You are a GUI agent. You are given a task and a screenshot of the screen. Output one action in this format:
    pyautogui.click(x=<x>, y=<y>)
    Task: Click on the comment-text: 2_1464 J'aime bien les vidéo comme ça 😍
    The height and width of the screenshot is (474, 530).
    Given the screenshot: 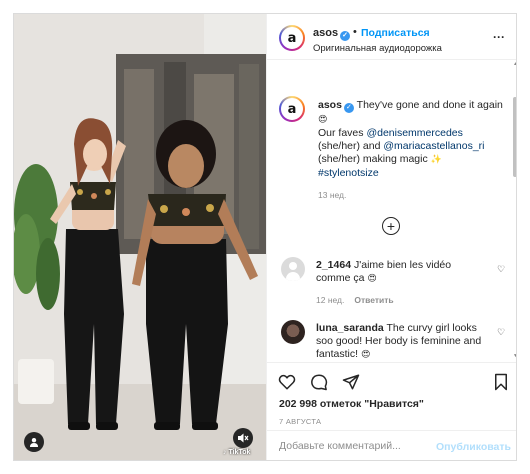 What is the action you would take?
    pyautogui.click(x=401, y=272)
    